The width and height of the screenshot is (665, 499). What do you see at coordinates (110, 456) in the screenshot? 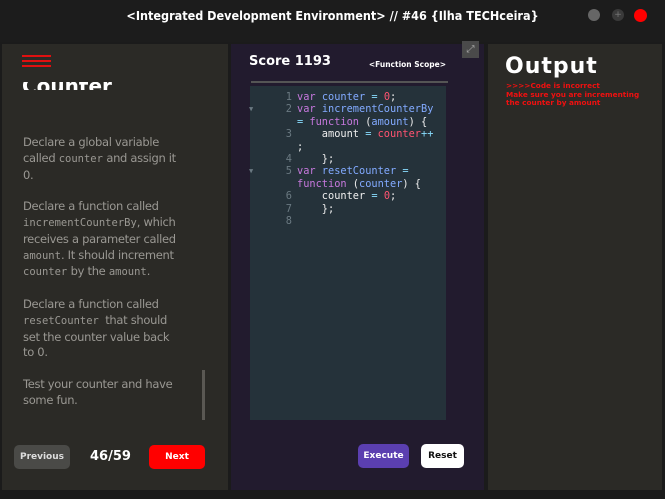
I see `lesson-progress: 46/59` at bounding box center [110, 456].